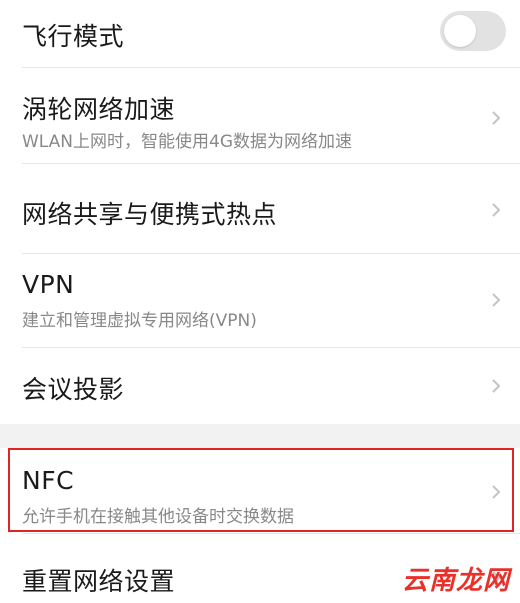 This screenshot has width=520, height=603. Describe the element at coordinates (455, 581) in the screenshot. I see `watermark-logo: 云南龙网` at that location.